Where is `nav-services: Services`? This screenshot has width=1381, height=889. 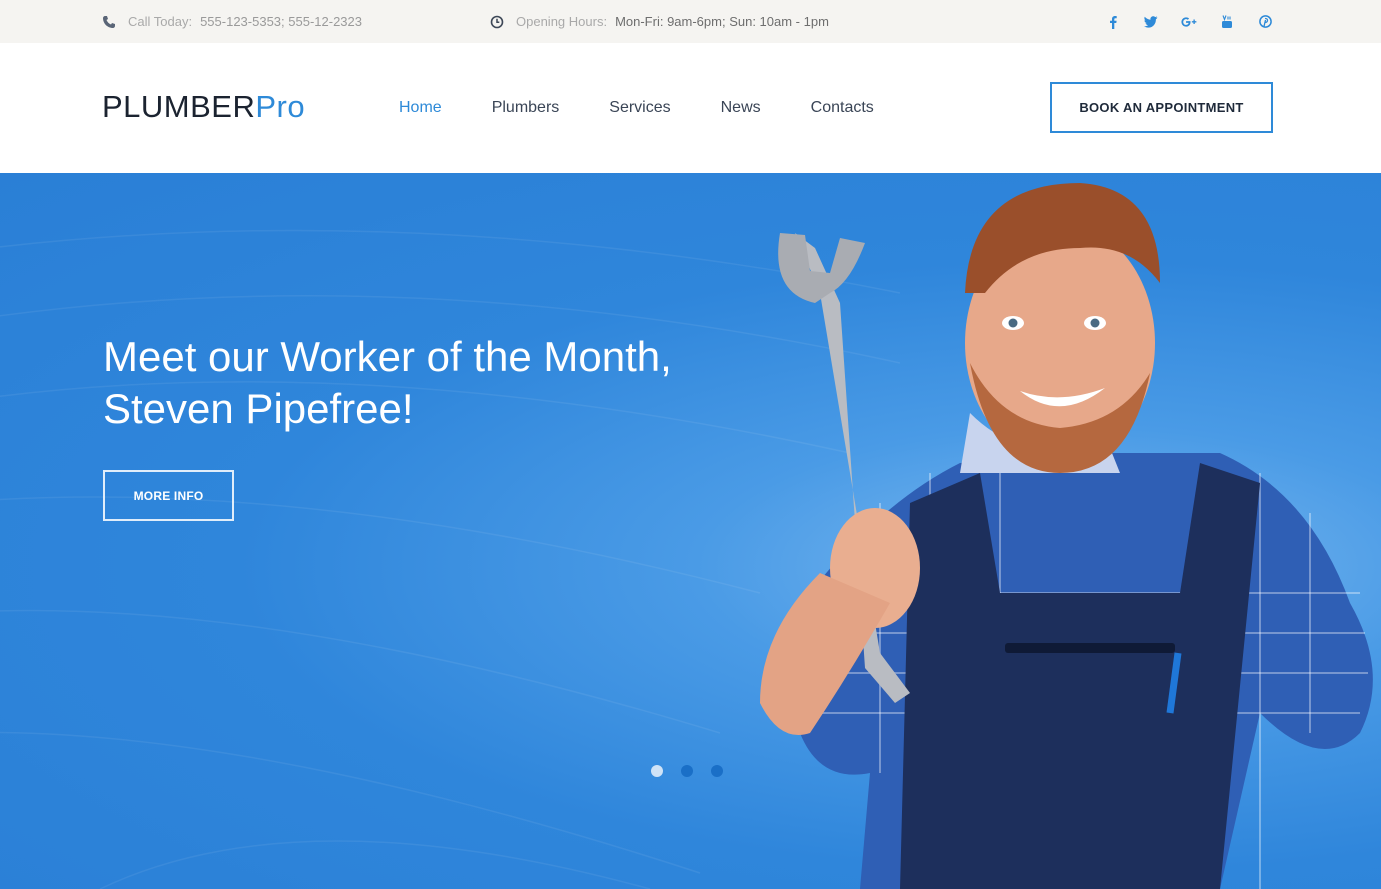 nav-services: Services is located at coordinates (639, 108).